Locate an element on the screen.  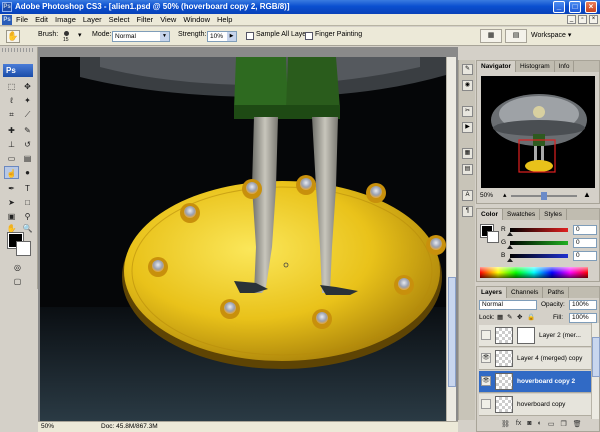
character-panel-icon: A is located at coordinates (467, 195).